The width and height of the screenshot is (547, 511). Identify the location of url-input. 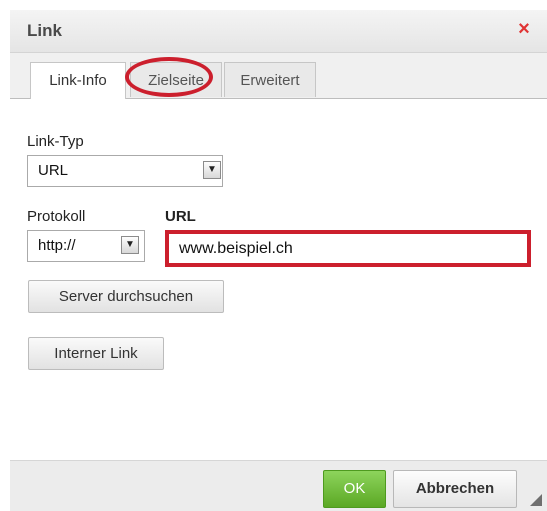
(348, 248).